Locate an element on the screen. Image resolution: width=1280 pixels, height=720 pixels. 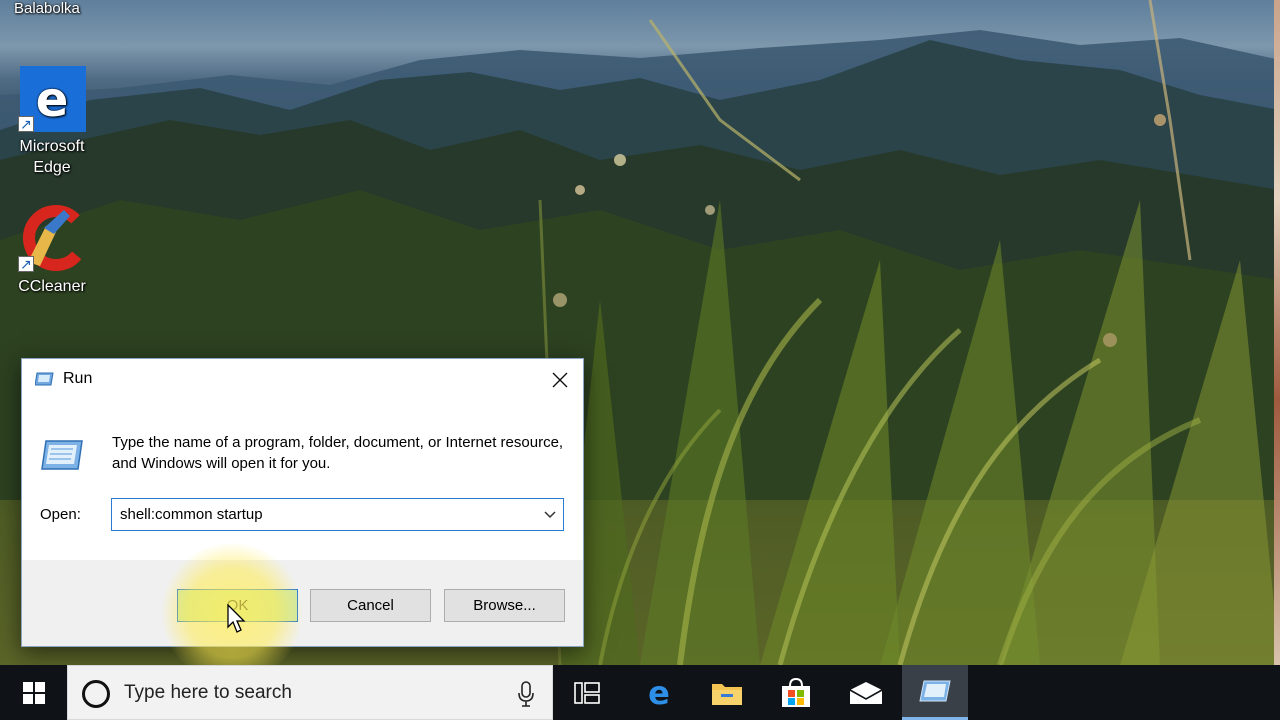
balabolka-icon-label: Balabolka is located at coordinates (47, 8).